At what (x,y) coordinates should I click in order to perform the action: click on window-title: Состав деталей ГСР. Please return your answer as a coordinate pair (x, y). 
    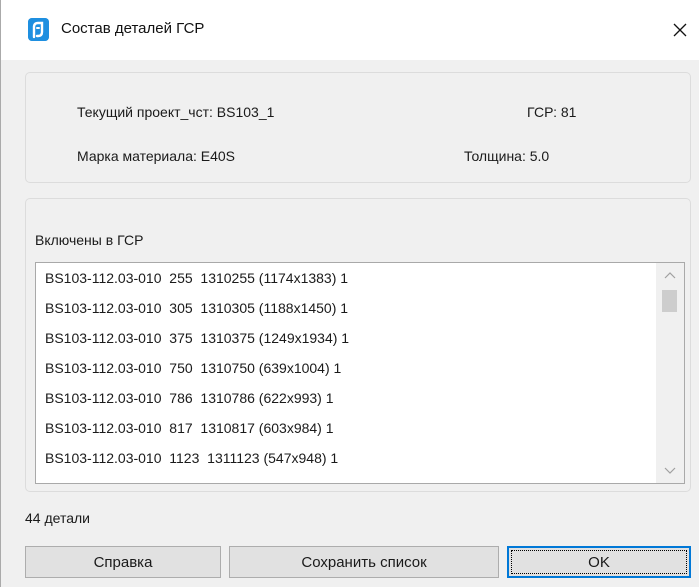
    Looking at the image, I should click on (133, 28).